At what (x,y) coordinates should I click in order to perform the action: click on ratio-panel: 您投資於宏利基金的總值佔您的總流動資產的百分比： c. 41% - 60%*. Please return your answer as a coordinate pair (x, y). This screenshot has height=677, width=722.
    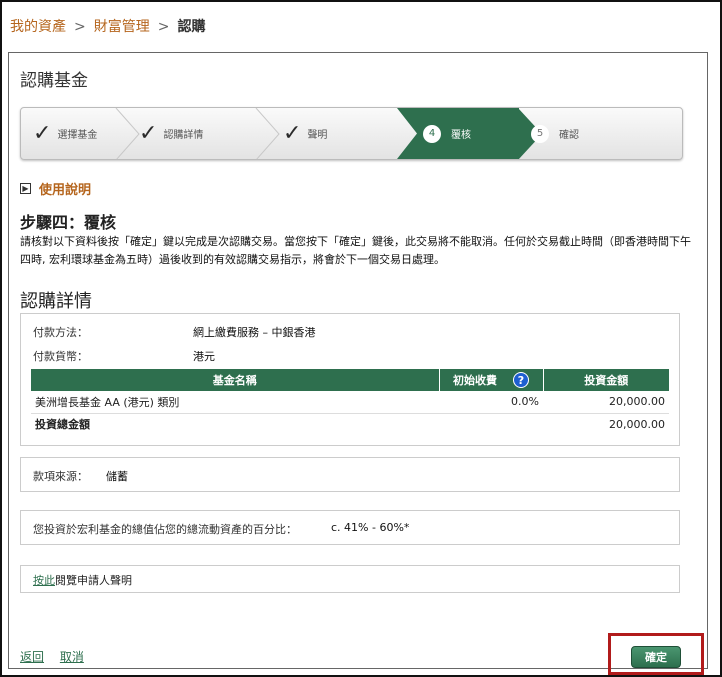
    Looking at the image, I should click on (350, 527).